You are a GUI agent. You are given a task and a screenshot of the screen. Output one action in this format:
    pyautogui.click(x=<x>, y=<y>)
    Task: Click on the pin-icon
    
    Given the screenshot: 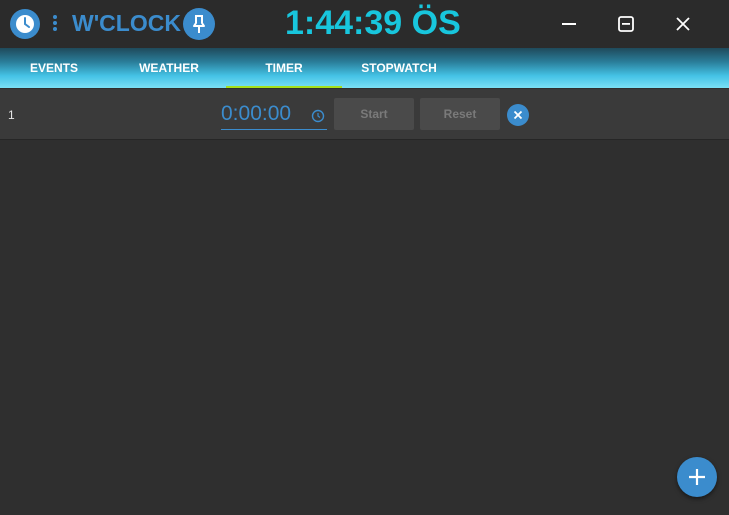 What is the action you would take?
    pyautogui.click(x=199, y=24)
    